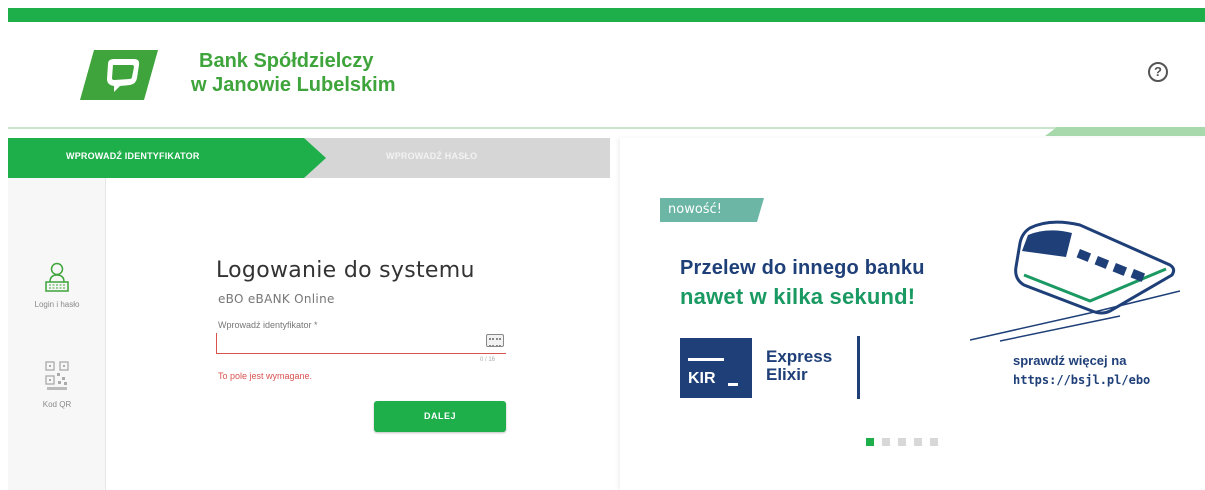  Describe the element at coordinates (787, 374) in the screenshot. I see `elixir-label: Elixir` at that location.